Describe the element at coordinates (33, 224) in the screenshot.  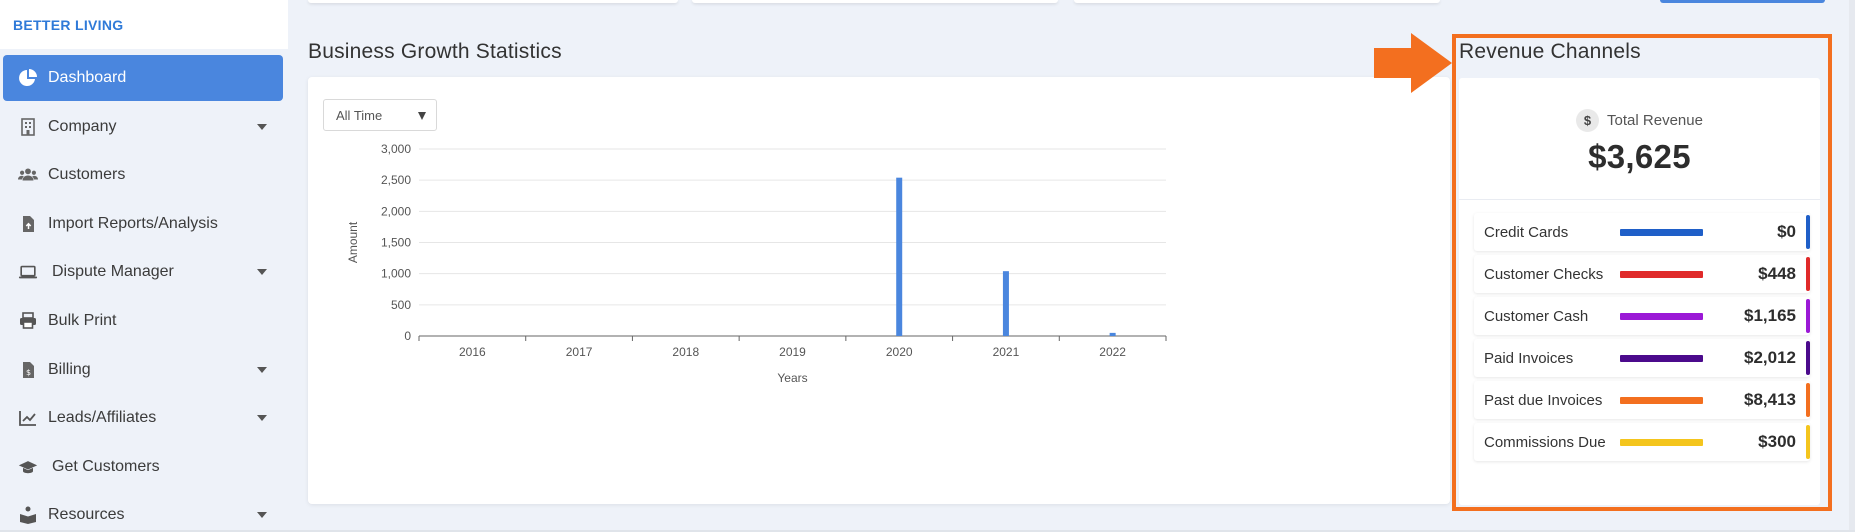
I see `file-upload-icon` at that location.